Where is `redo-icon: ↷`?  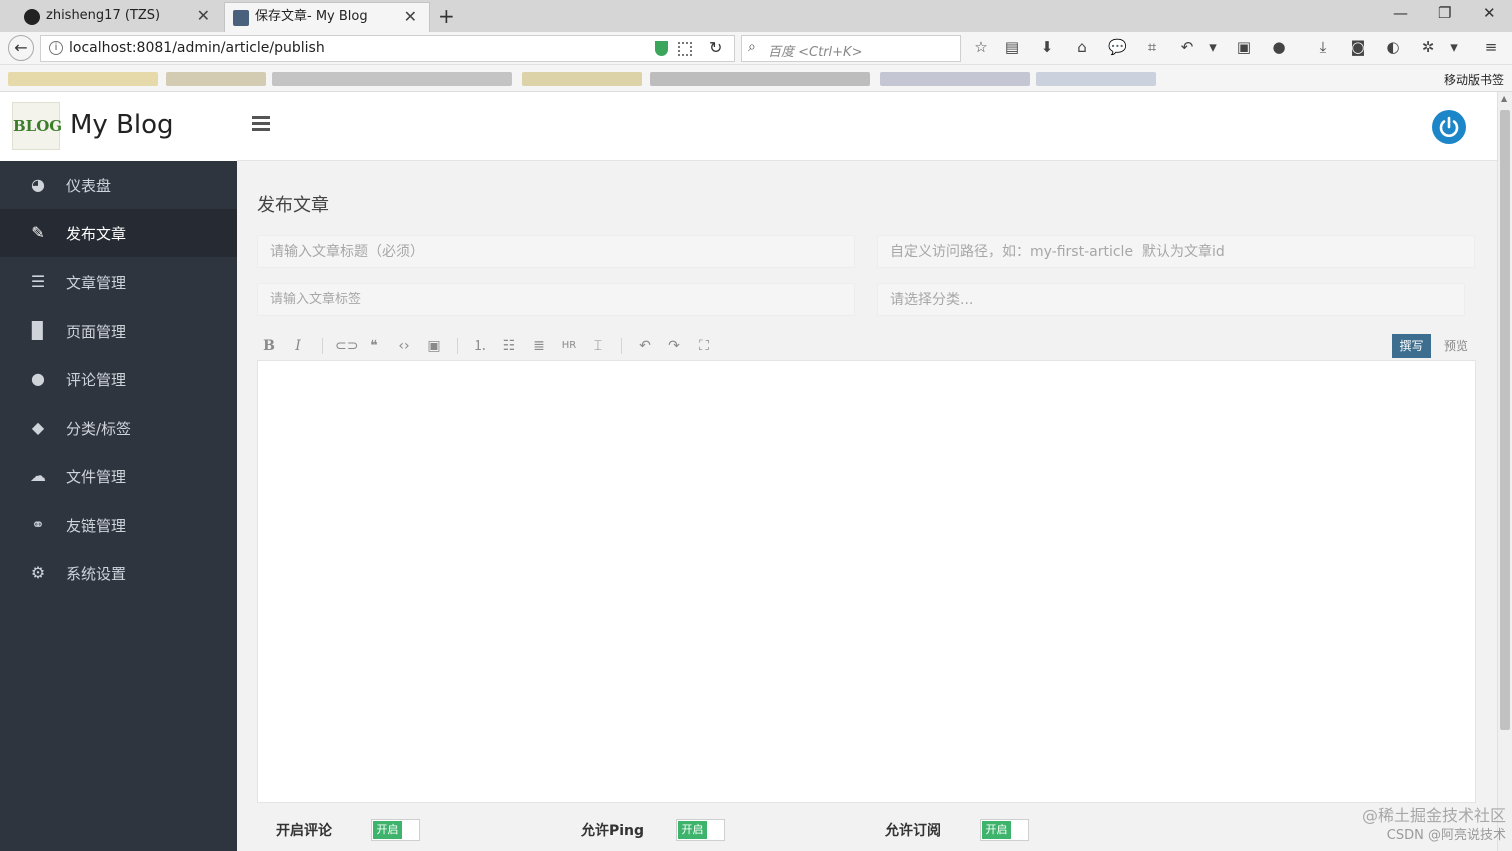
redo-icon: ↷ is located at coordinates (674, 346).